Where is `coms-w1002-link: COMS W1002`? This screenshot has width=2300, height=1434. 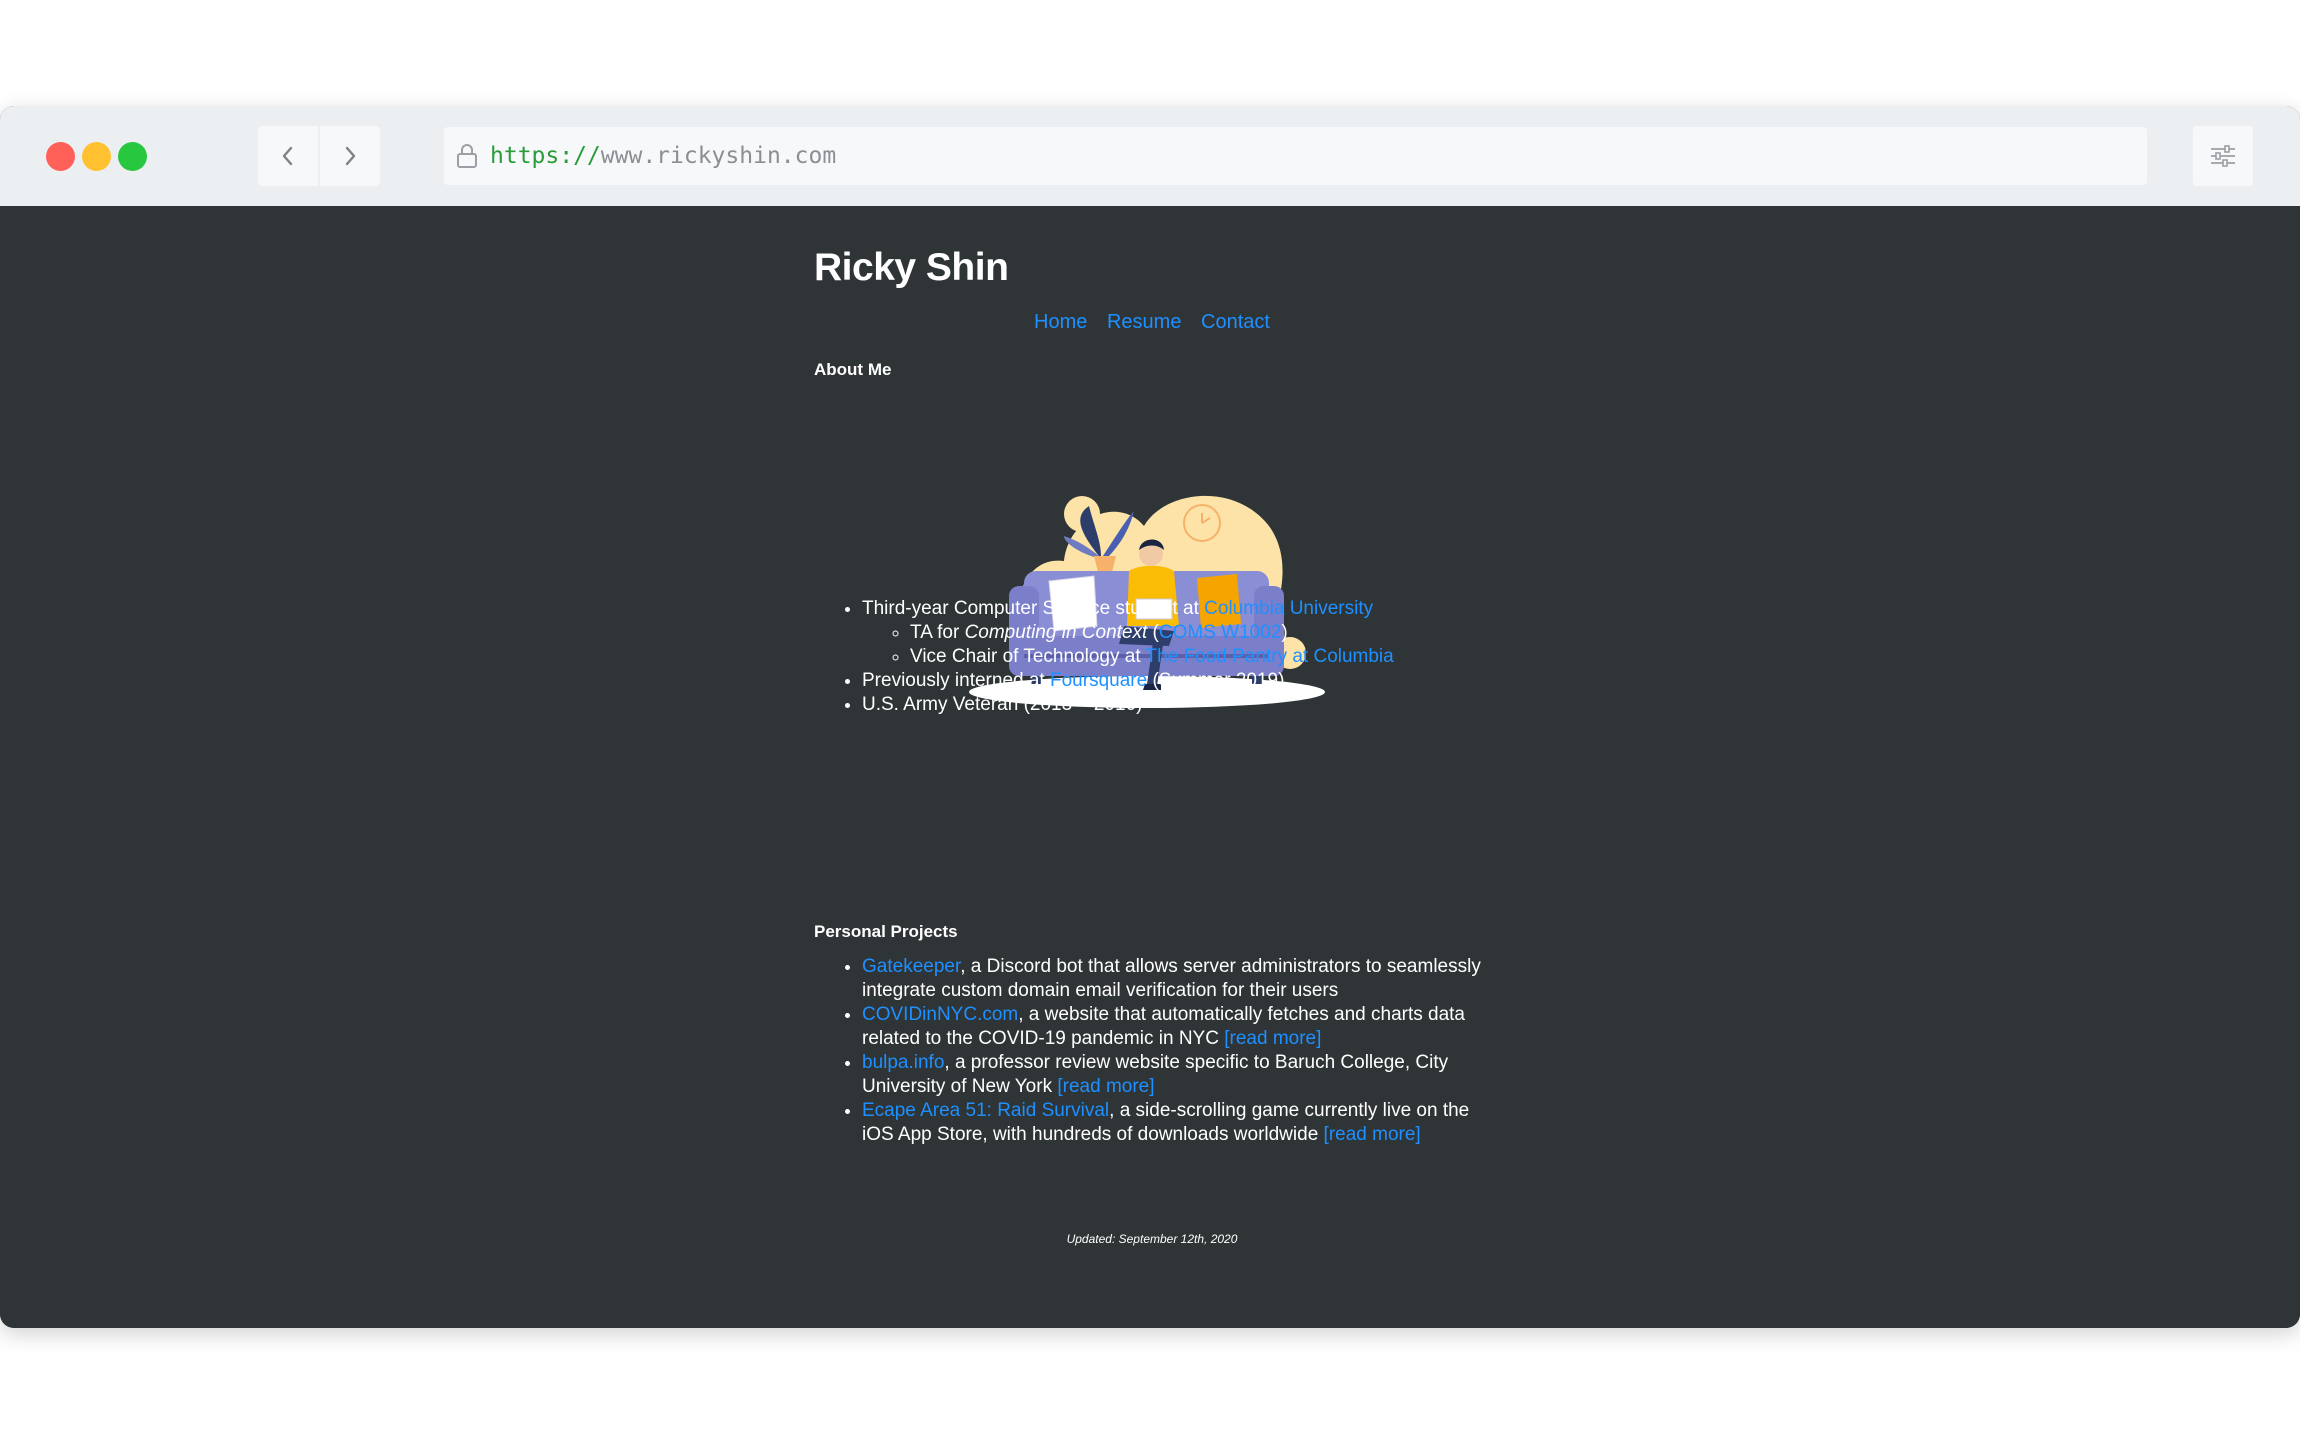
coms-w1002-link: COMS W1002 is located at coordinates (1220, 632).